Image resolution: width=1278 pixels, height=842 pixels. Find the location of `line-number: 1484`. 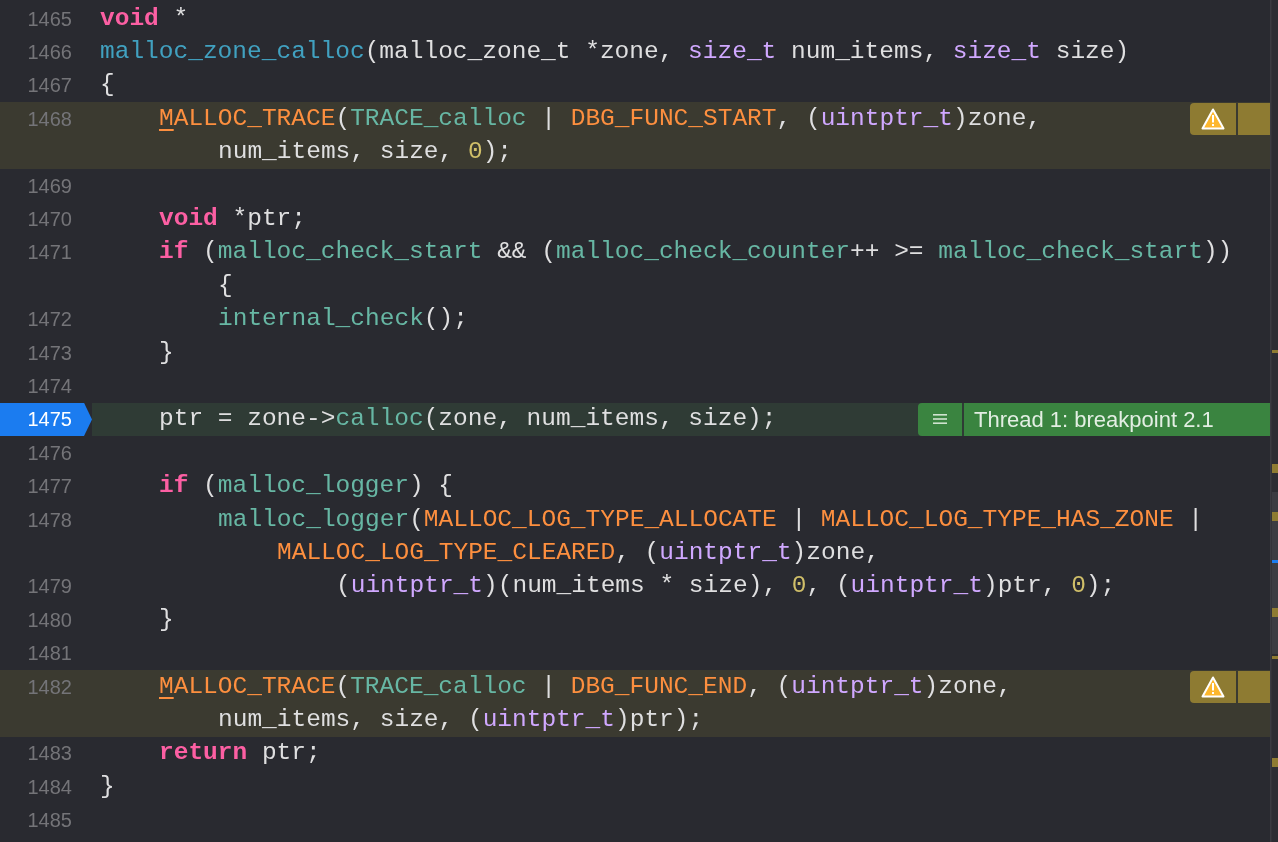

line-number: 1484 is located at coordinates (49, 786).